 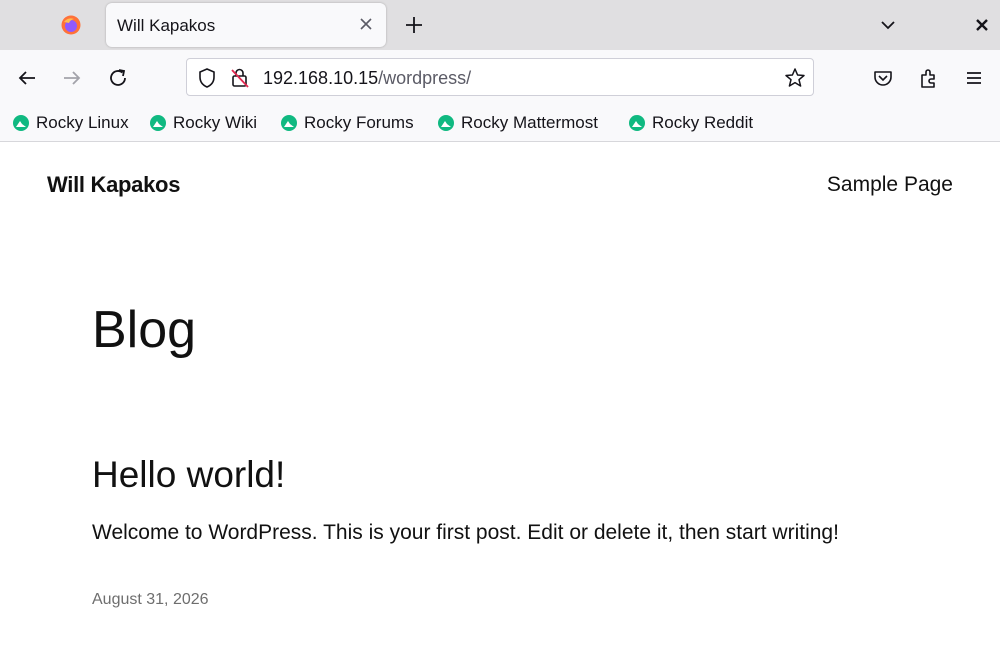 I want to click on bookmark-rocky-linux: Rocky Linux, so click(x=70, y=123).